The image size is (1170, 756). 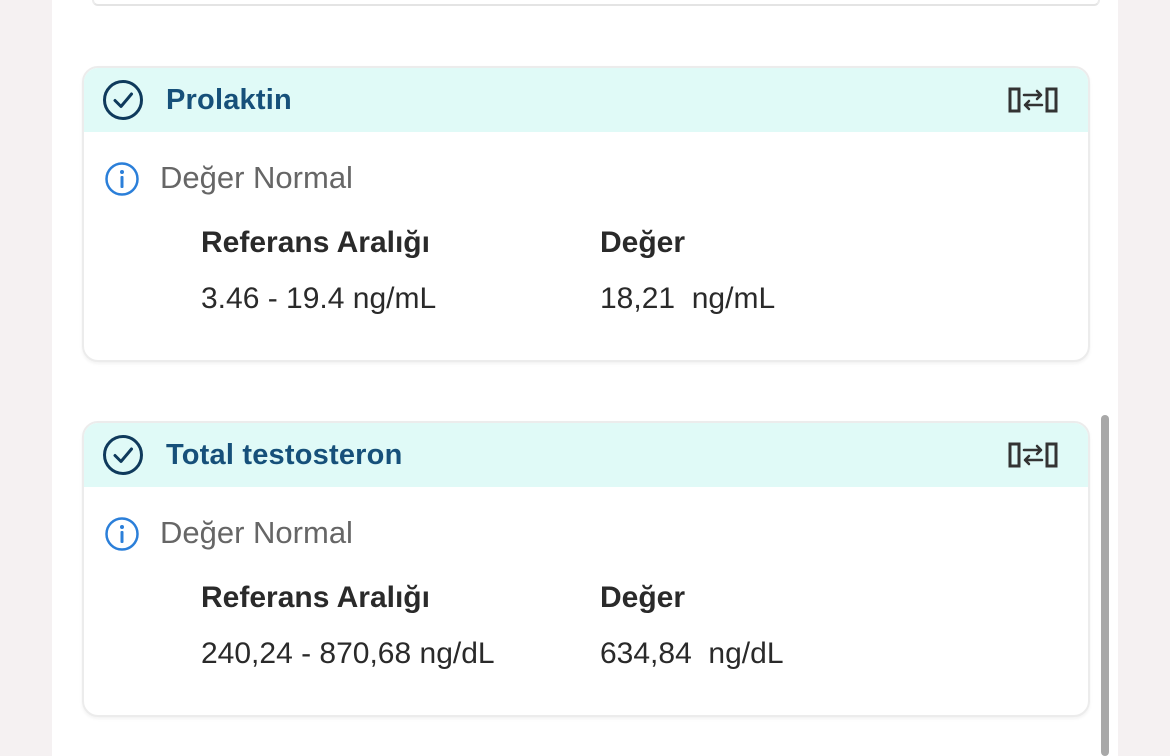 I want to click on reference-value: 3.46 - 19.4 ng/mL, so click(x=319, y=298).